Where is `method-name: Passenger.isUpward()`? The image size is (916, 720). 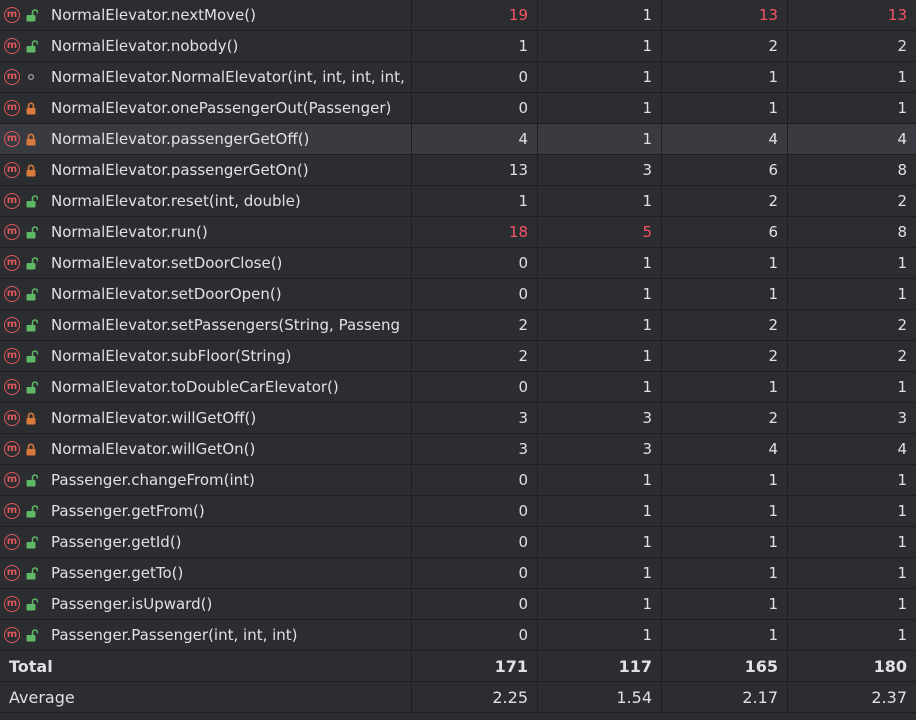
method-name: Passenger.isUpward() is located at coordinates (132, 604).